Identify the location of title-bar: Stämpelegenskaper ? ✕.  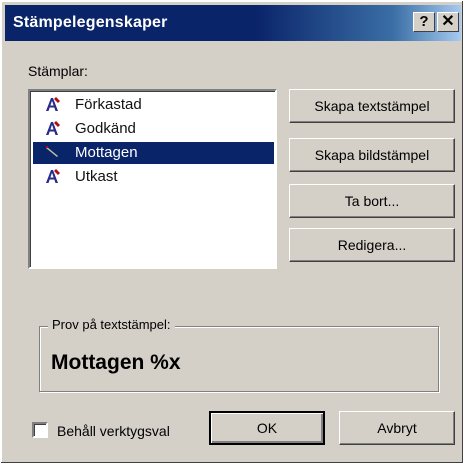
(233, 23).